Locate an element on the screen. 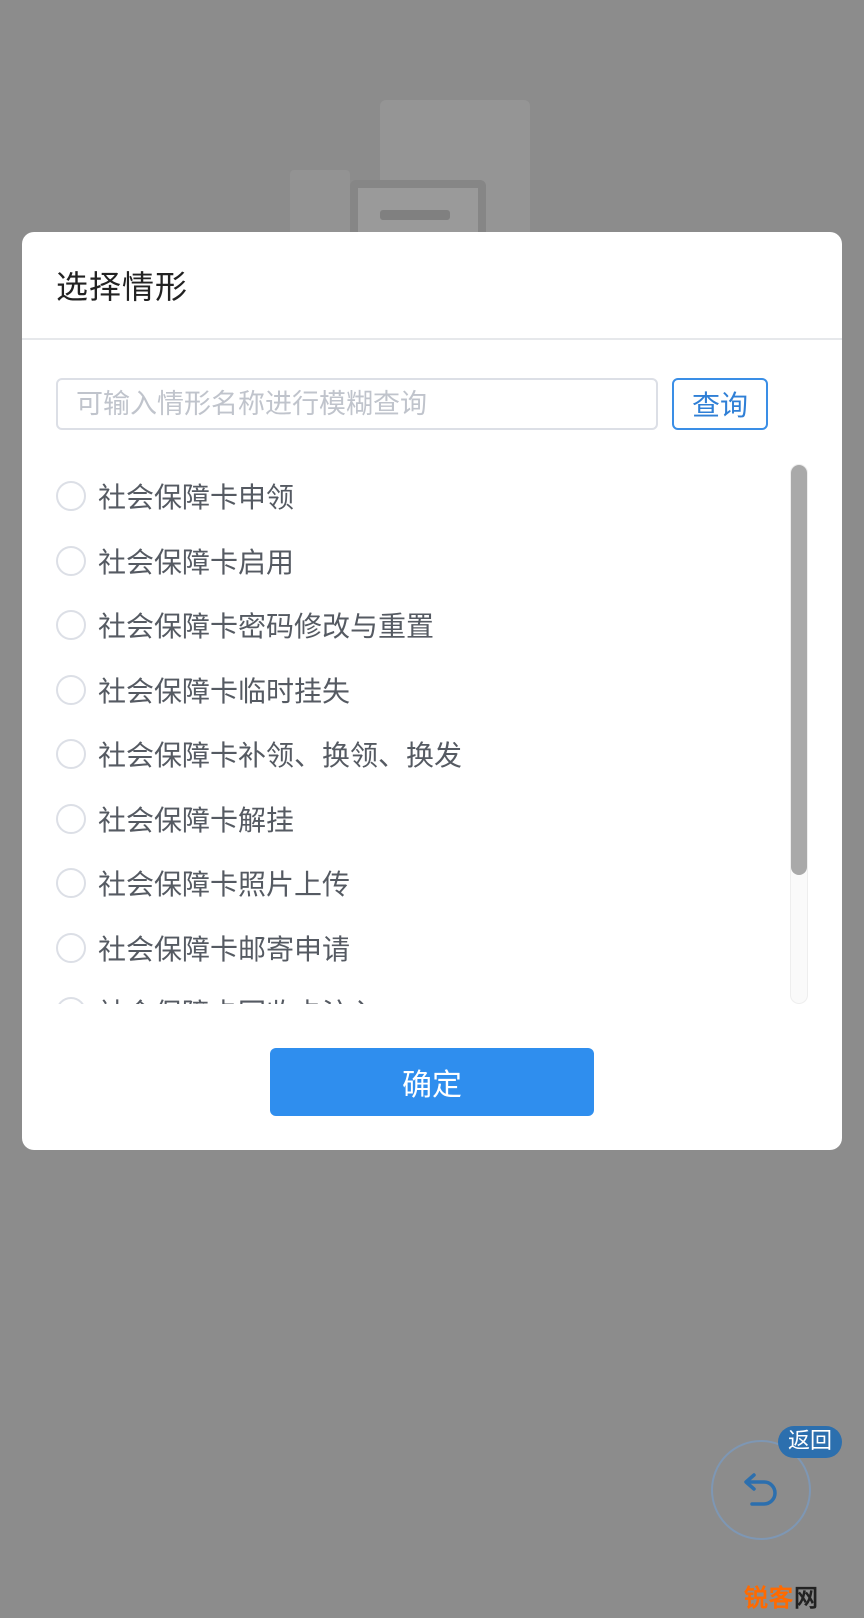  option-item: 社会保障卡申领 is located at coordinates (259, 496).